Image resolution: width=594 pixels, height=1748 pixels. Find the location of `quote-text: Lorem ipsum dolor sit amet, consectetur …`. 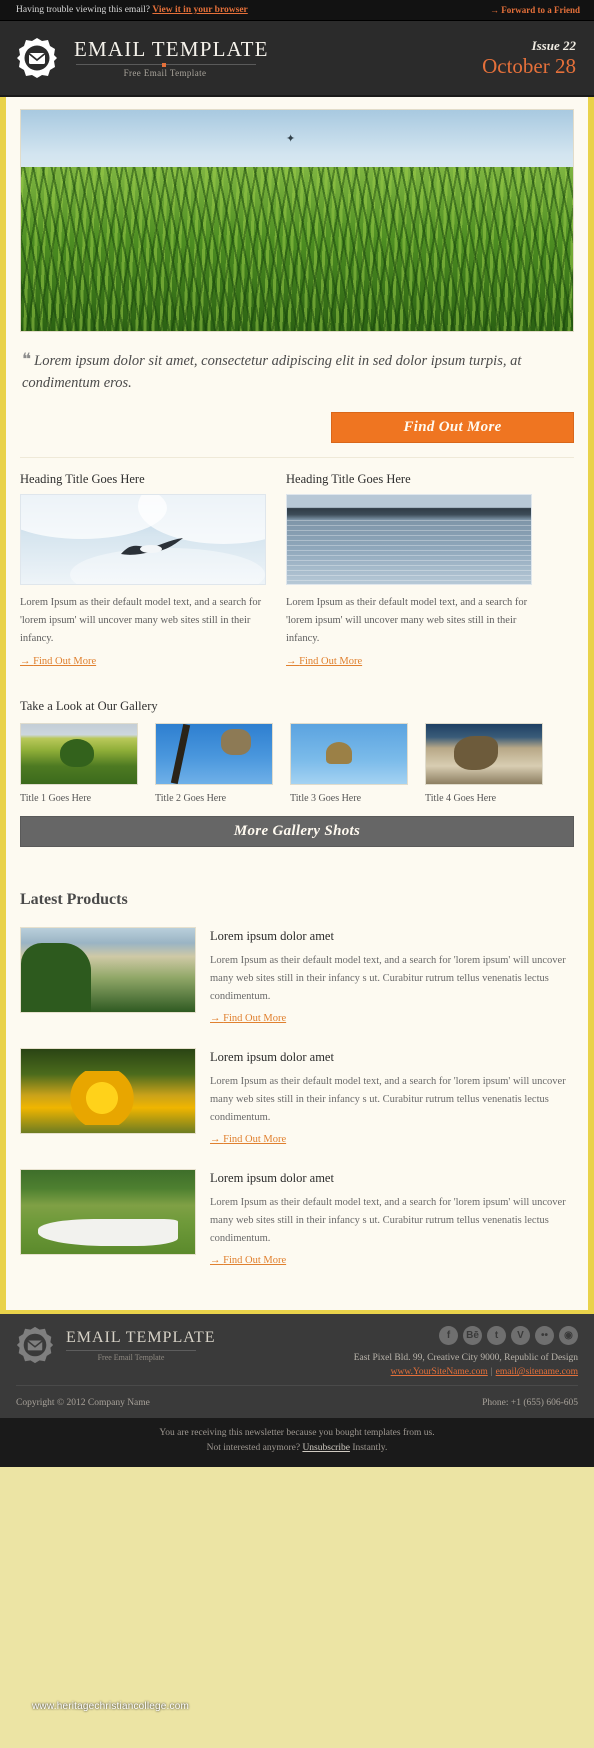

quote-text: Lorem ipsum dolor sit amet, consectetur … is located at coordinates (272, 372).